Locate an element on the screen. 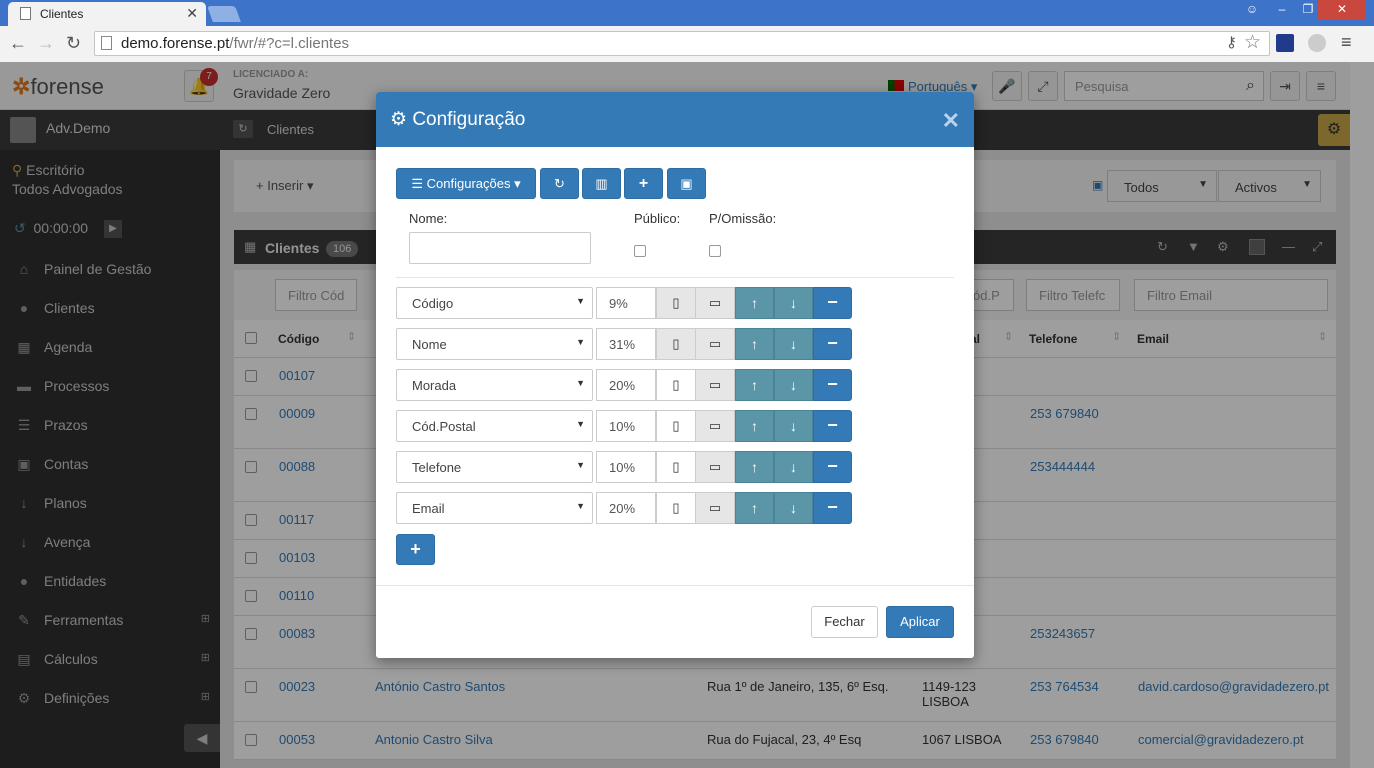 The image size is (1374, 768). address-bar: demo.forense.pt/fwr/#?c=l.clientes is located at coordinates (682, 43).